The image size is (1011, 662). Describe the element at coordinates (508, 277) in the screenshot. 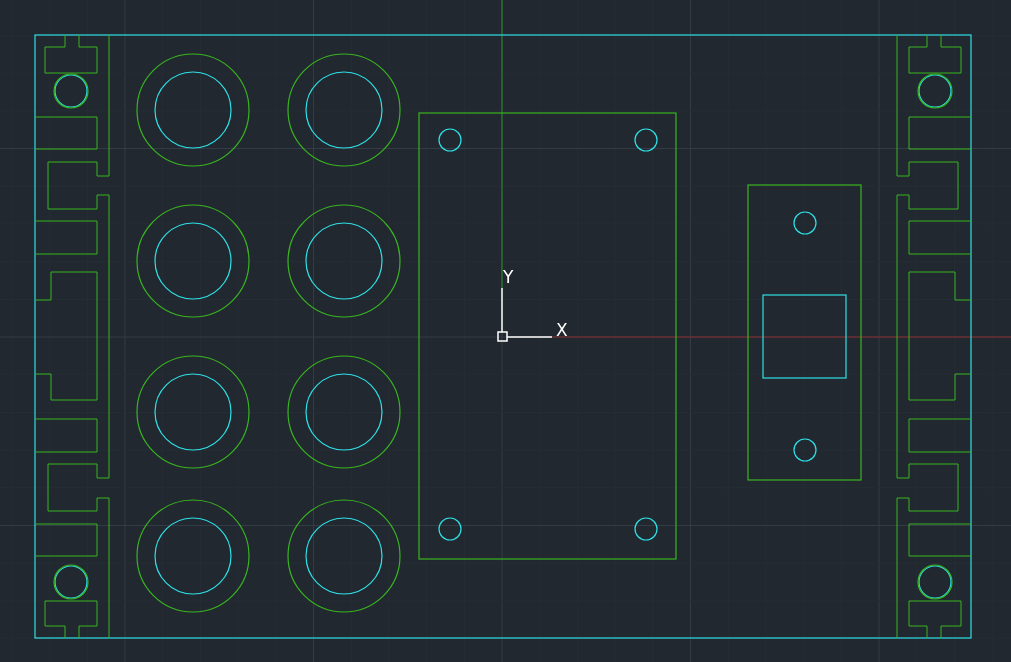

I see `y-axis-label: Y` at that location.